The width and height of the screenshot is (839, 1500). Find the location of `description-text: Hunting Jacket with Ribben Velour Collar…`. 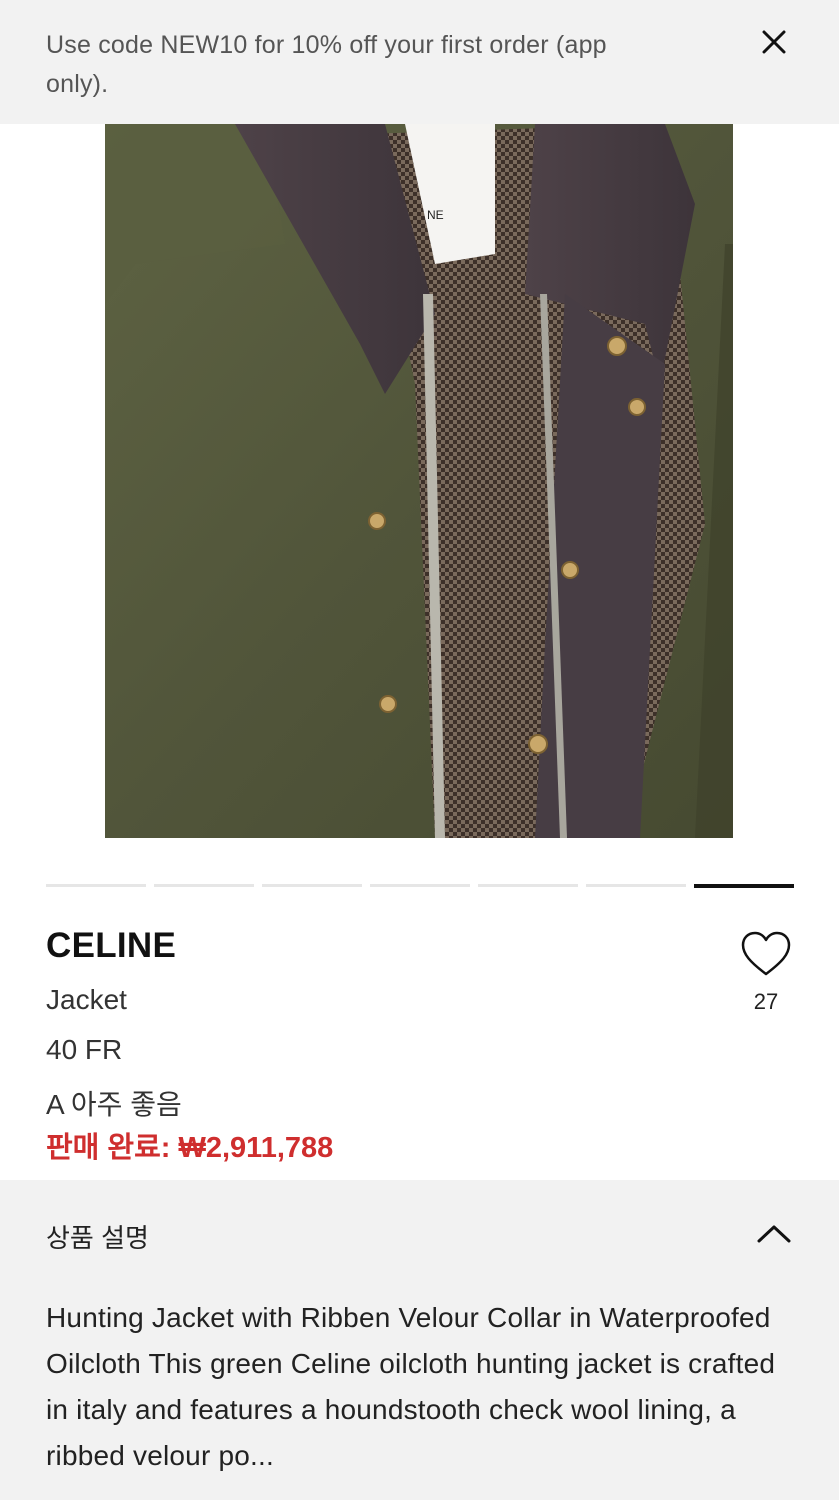

description-text: Hunting Jacket with Ribben Velour Collar… is located at coordinates (411, 1386).